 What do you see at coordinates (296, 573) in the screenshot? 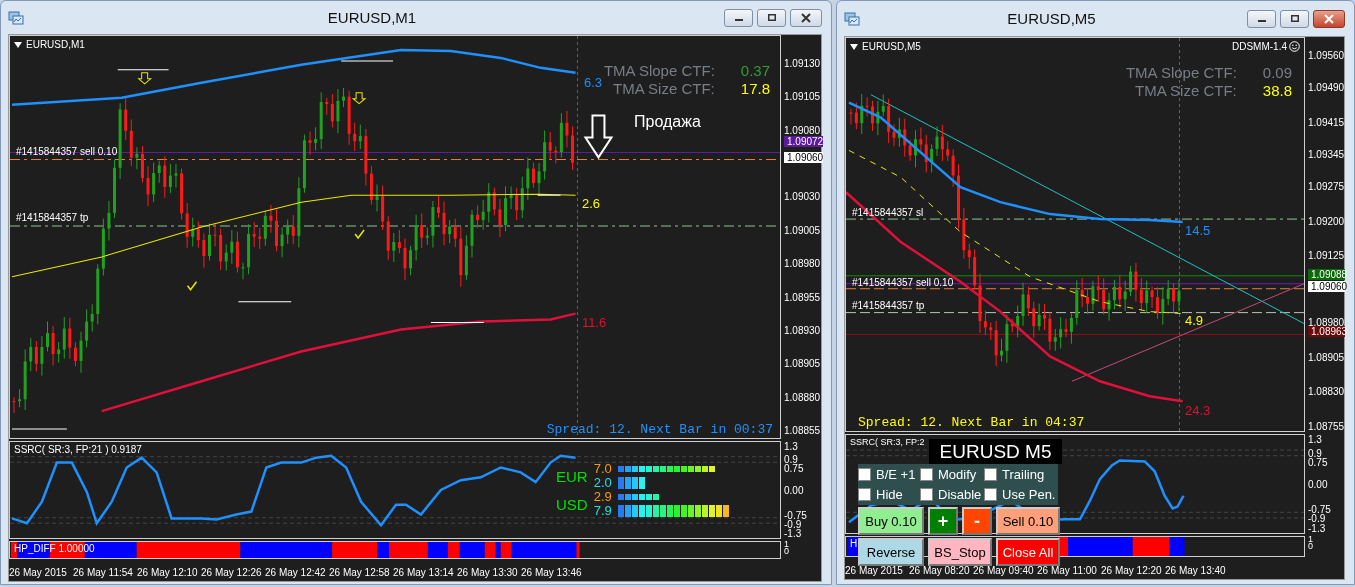
I see `time-tick: 26 May 12:42` at bounding box center [296, 573].